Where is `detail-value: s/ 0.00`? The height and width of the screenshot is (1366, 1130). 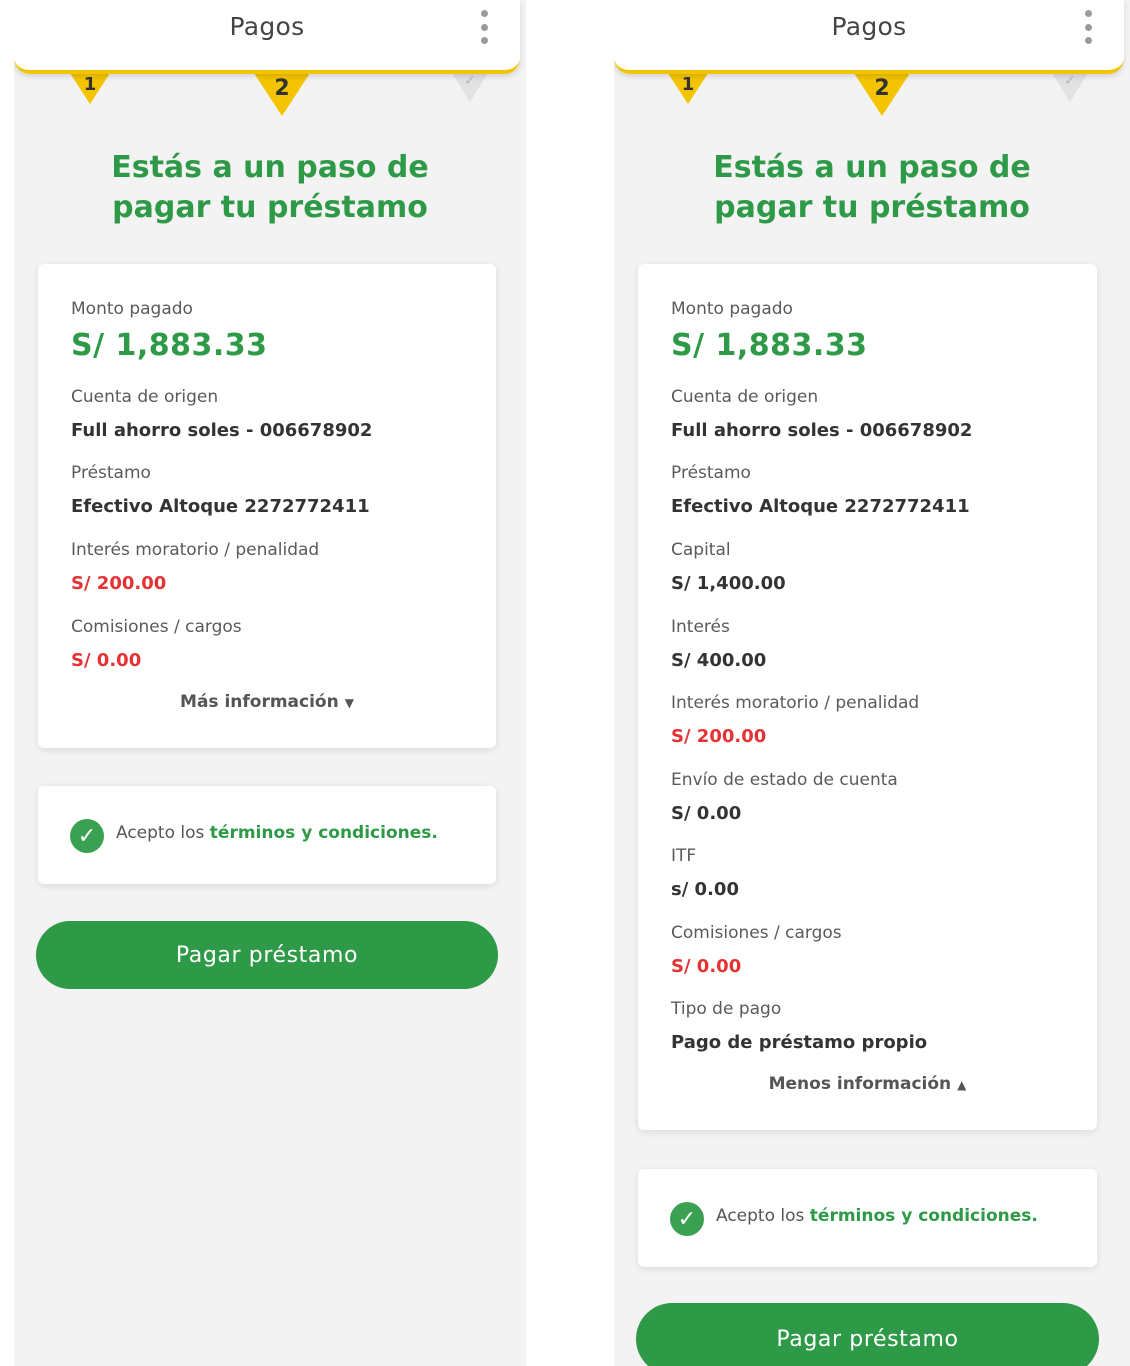 detail-value: s/ 0.00 is located at coordinates (705, 889).